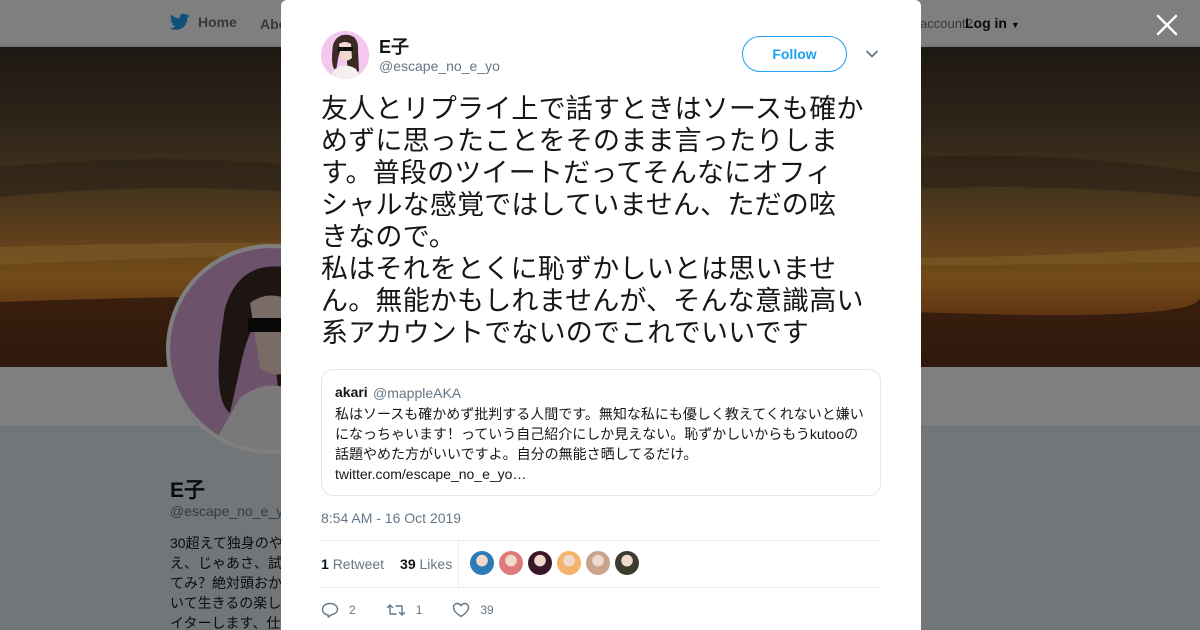  Describe the element at coordinates (577, 173) in the screenshot. I see `tweet-text-line: す。普段のツイートだってそんなにオフィ` at that location.